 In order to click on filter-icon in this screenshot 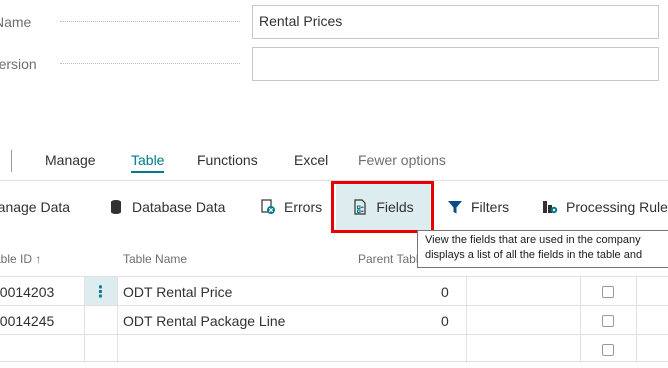, I will do `click(455, 207)`.